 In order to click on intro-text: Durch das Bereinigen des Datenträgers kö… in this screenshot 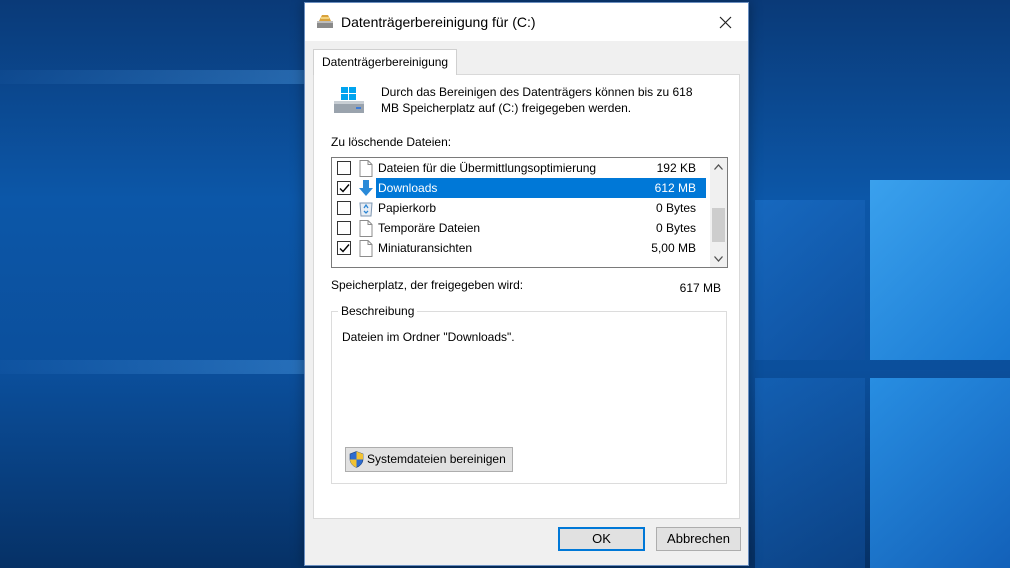, I will do `click(537, 100)`.